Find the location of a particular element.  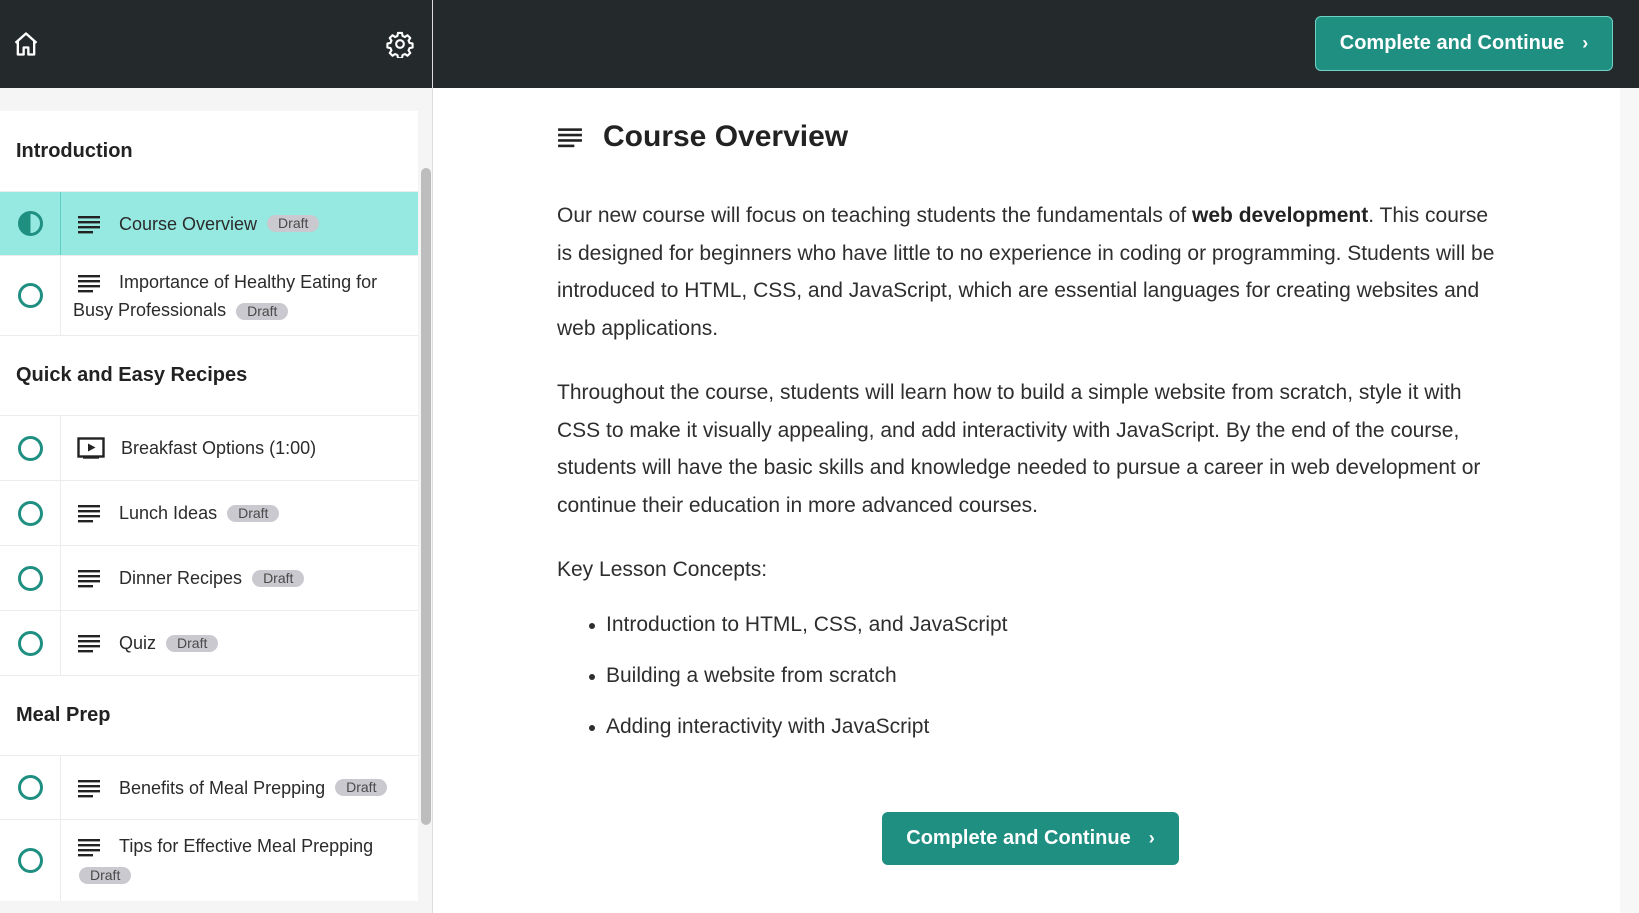

lesson-item-quiz: Quiz Draft is located at coordinates (209, 642).